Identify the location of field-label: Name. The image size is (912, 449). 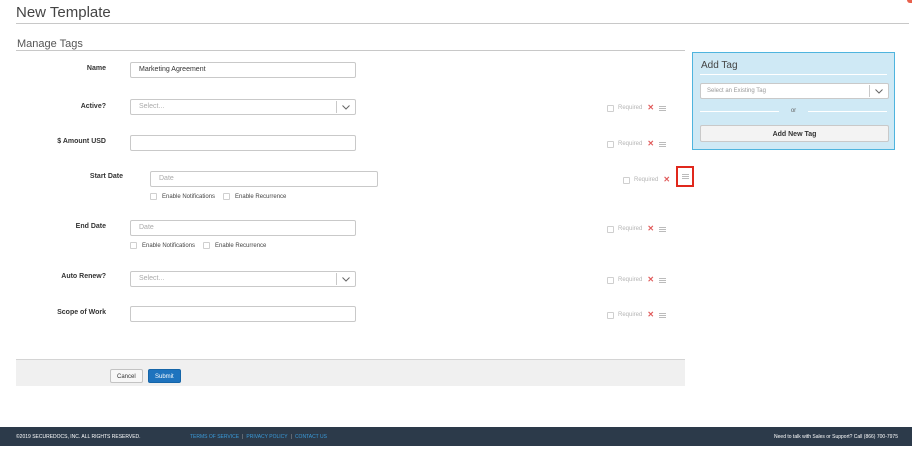
(96, 68).